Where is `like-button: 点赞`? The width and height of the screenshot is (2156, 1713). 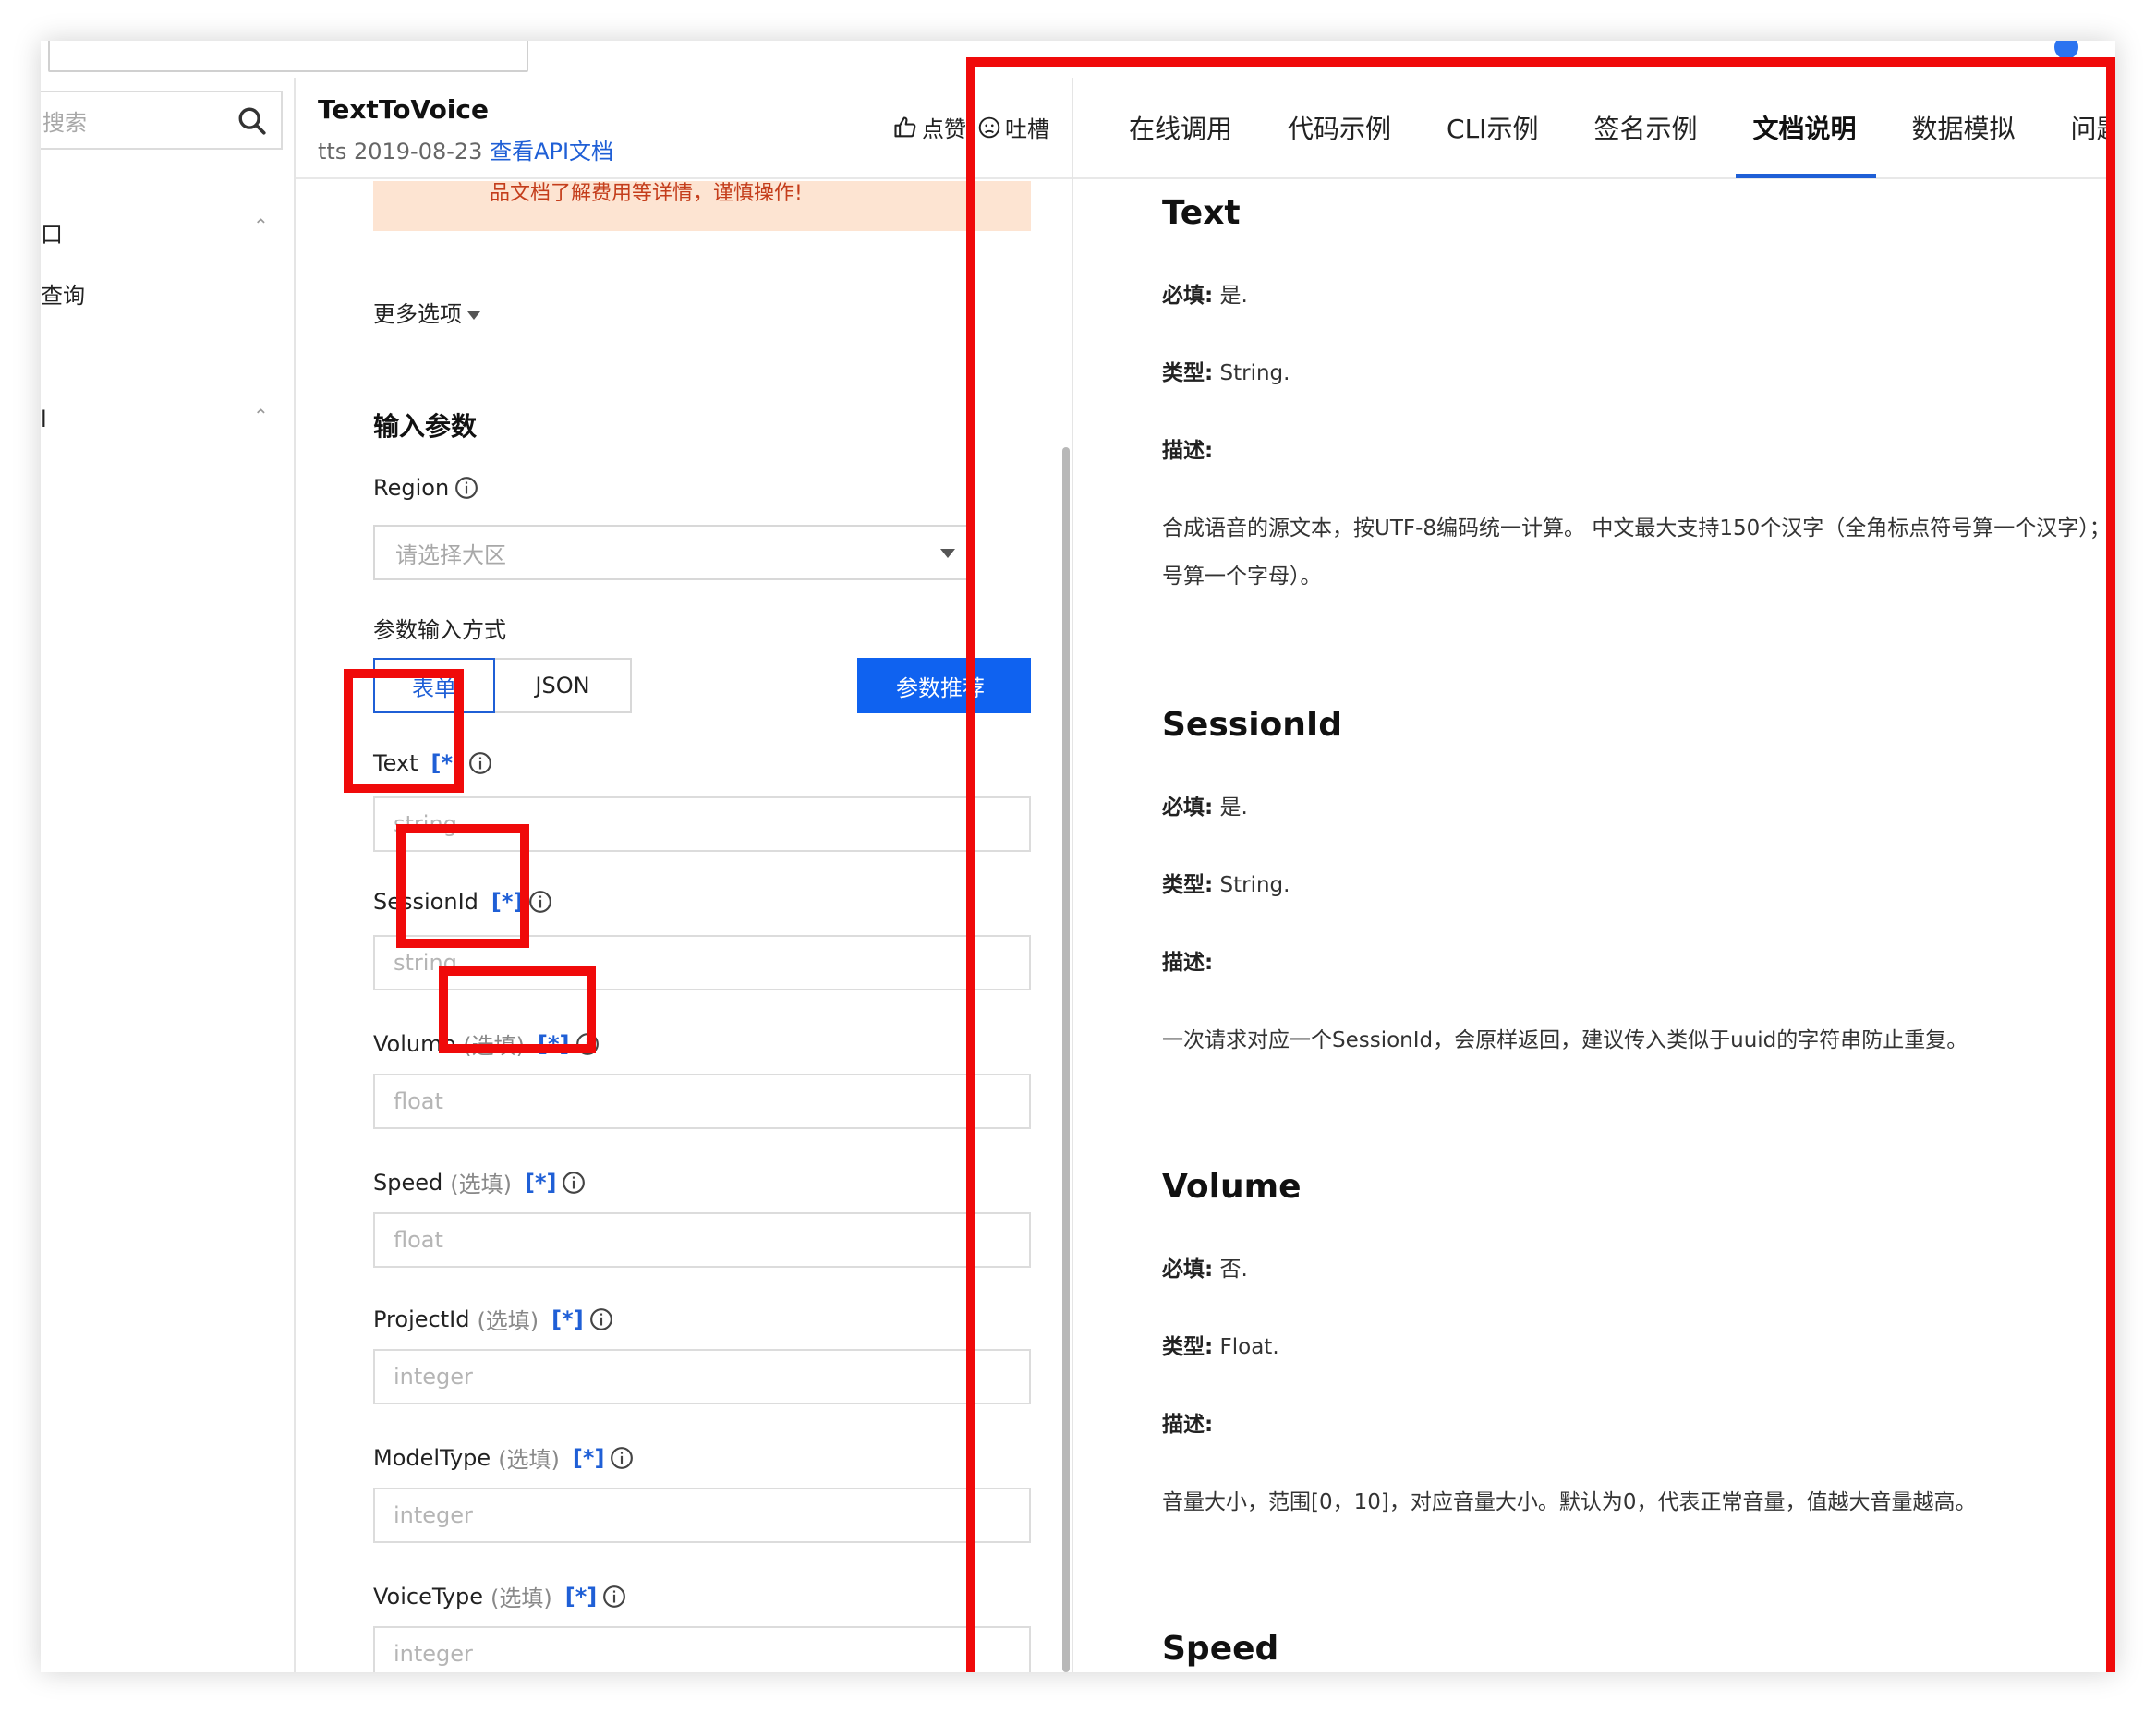
like-button: 点赞 is located at coordinates (929, 127).